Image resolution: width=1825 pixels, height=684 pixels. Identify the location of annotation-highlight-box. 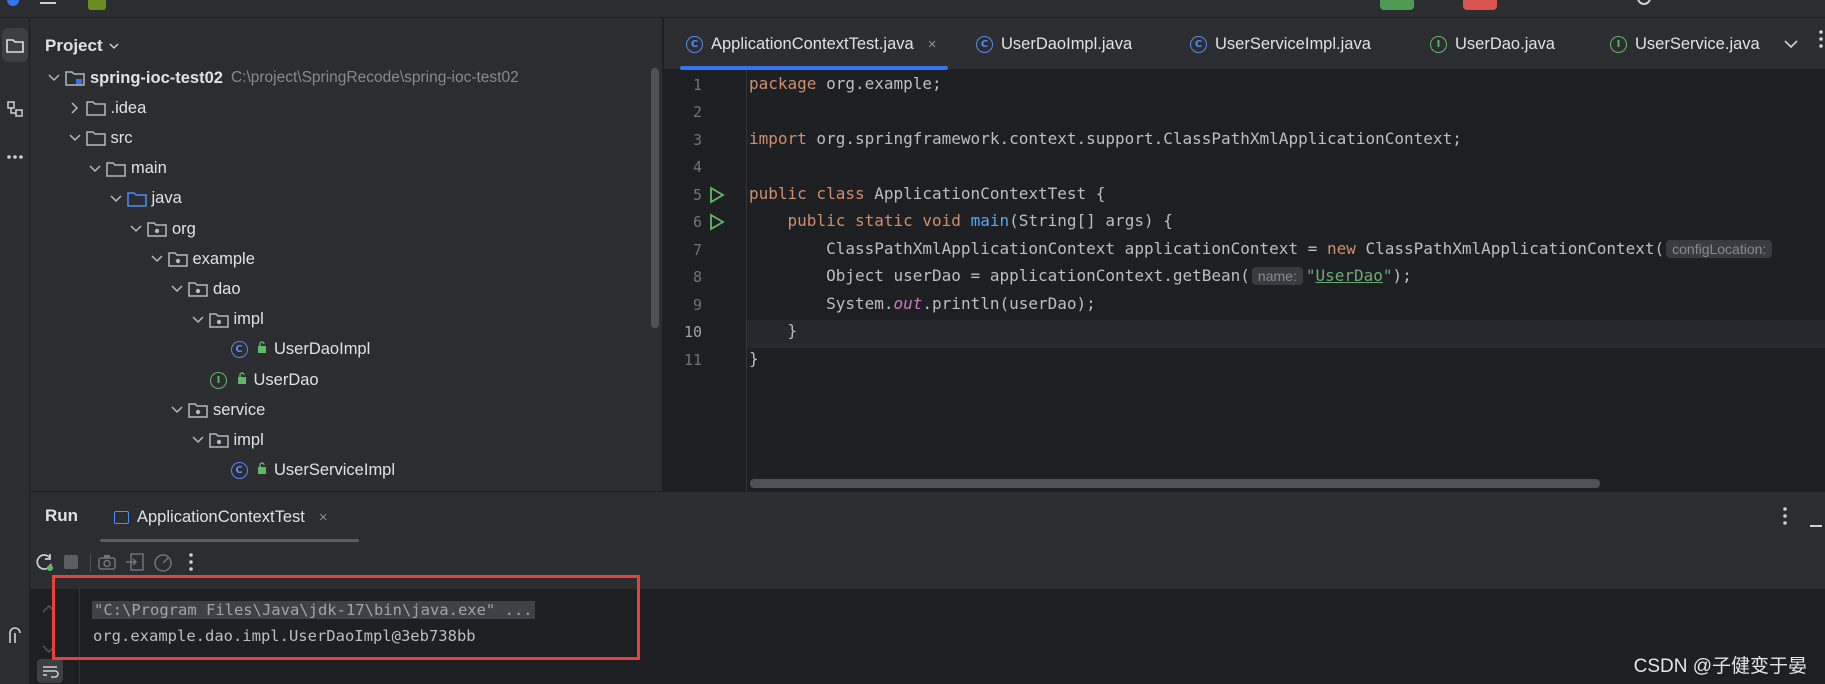
(346, 617).